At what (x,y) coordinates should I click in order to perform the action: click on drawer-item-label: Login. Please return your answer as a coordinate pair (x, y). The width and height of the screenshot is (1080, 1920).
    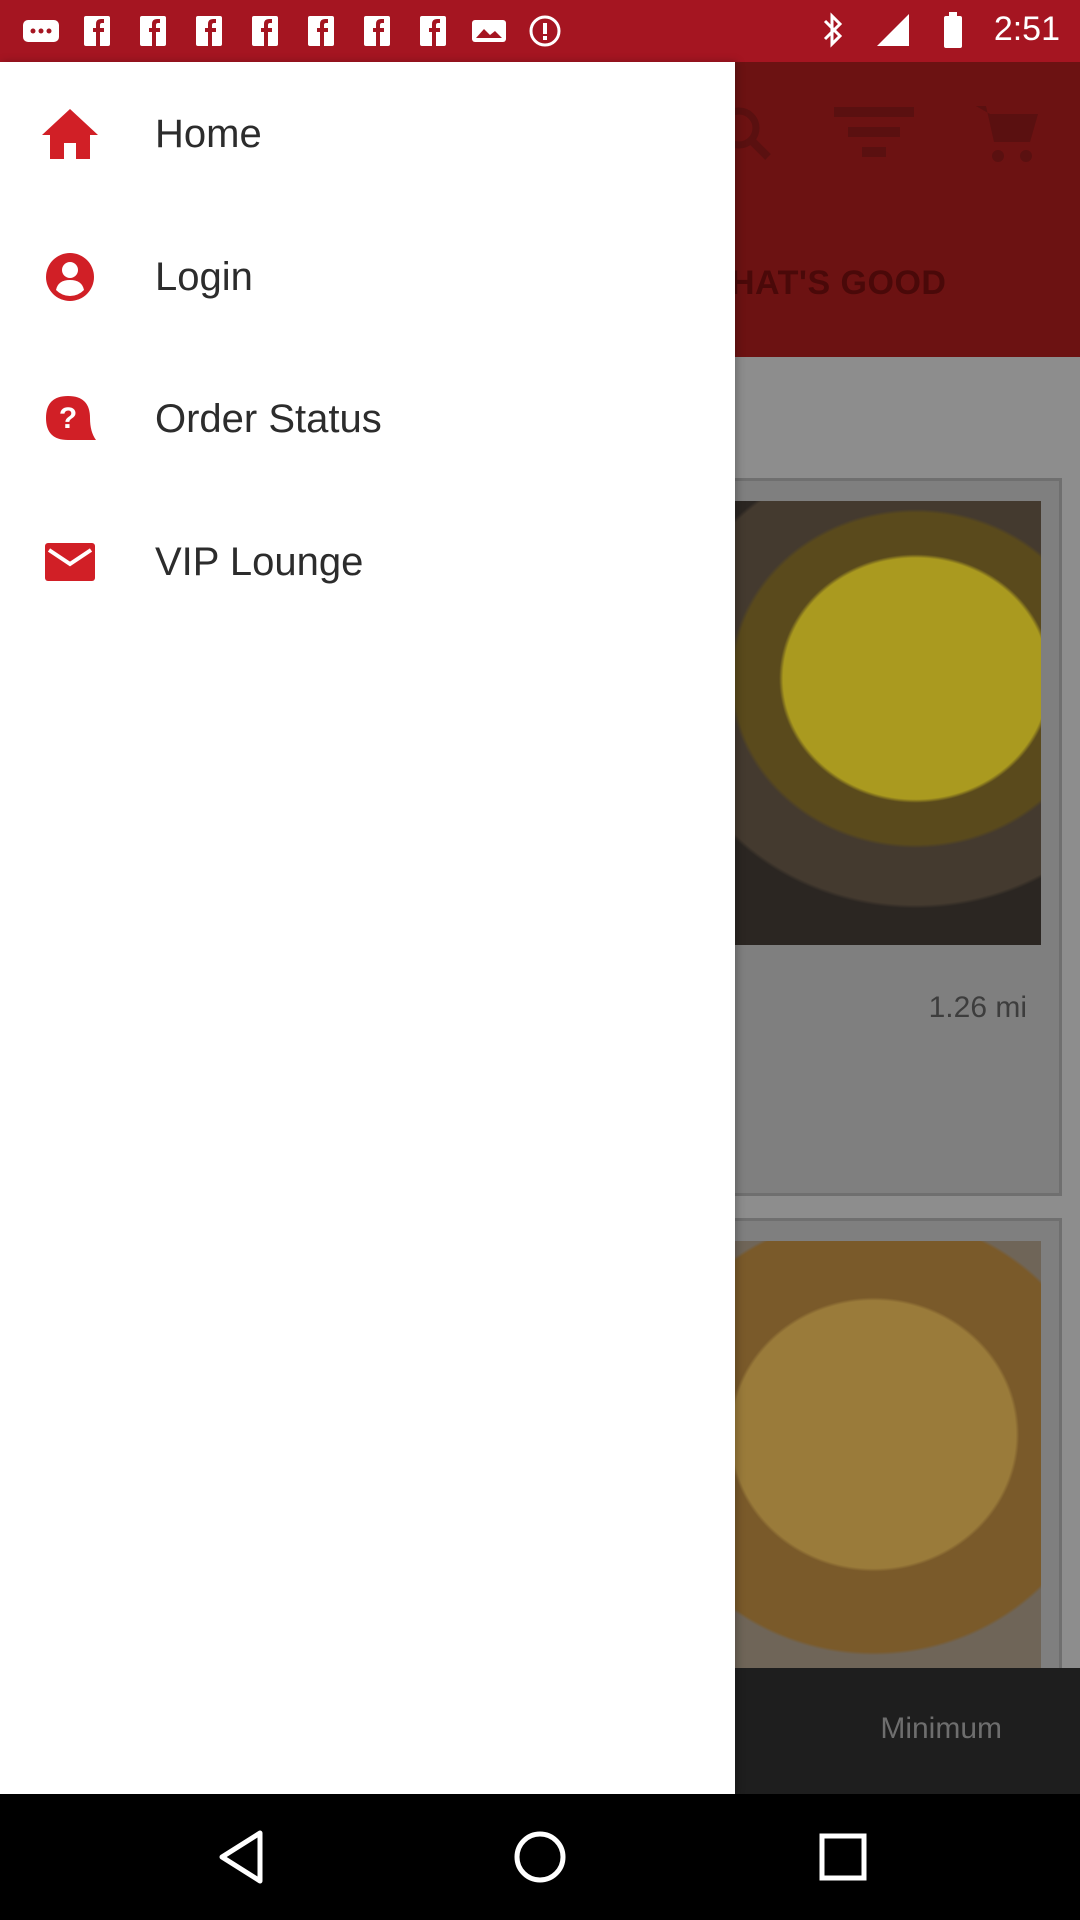
    Looking at the image, I should click on (204, 276).